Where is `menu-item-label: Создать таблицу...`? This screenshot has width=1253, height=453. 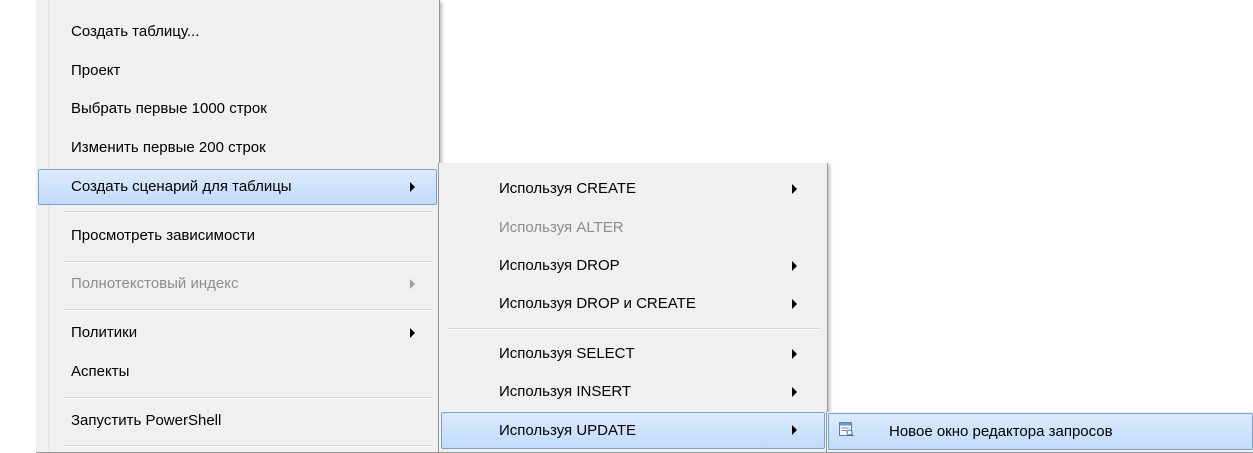
menu-item-label: Создать таблицу... is located at coordinates (135, 31).